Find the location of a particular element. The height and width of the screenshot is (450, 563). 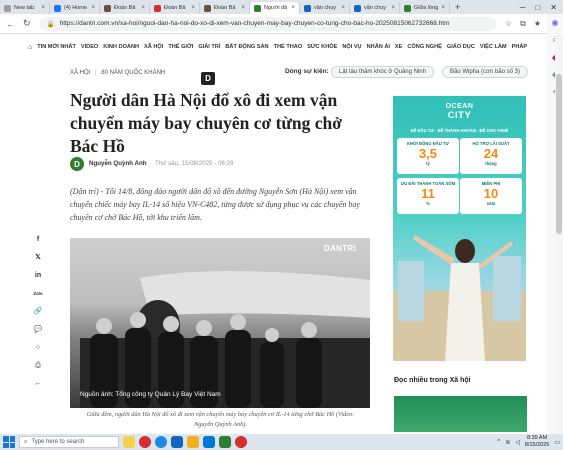

browser-tab: Giữa lòng × is located at coordinates (425, 8).